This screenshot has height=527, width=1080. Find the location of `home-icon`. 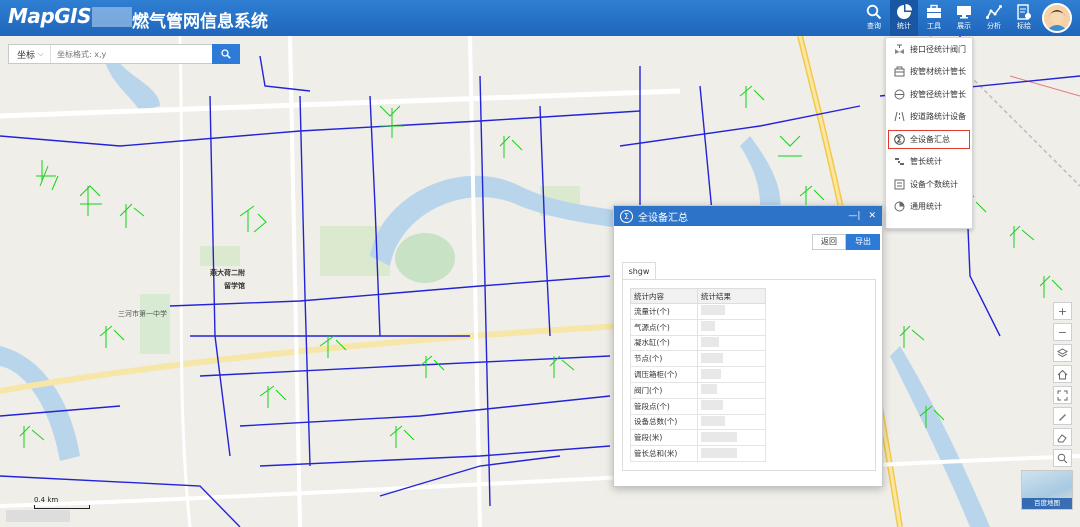

home-icon is located at coordinates (1062, 374).